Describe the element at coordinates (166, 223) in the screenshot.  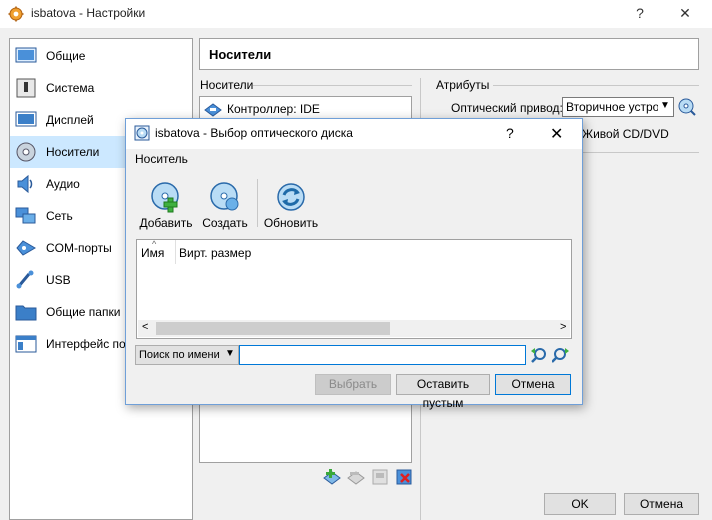
I see `add-button-label: Добавить` at that location.